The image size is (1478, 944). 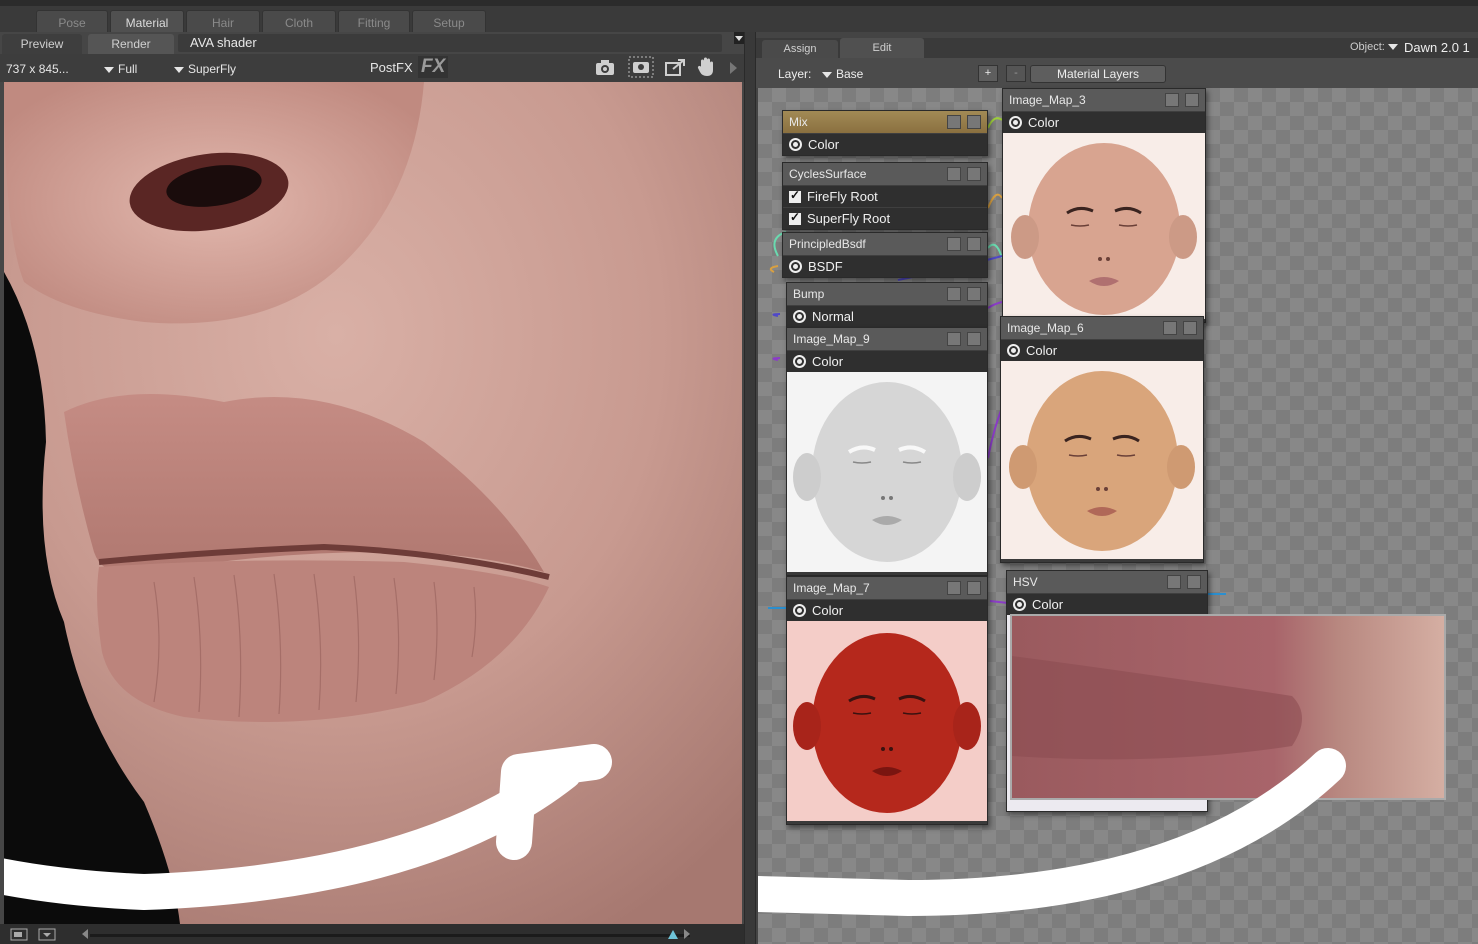 What do you see at coordinates (120, 69) in the screenshot?
I see `quality-dropdown: Full` at bounding box center [120, 69].